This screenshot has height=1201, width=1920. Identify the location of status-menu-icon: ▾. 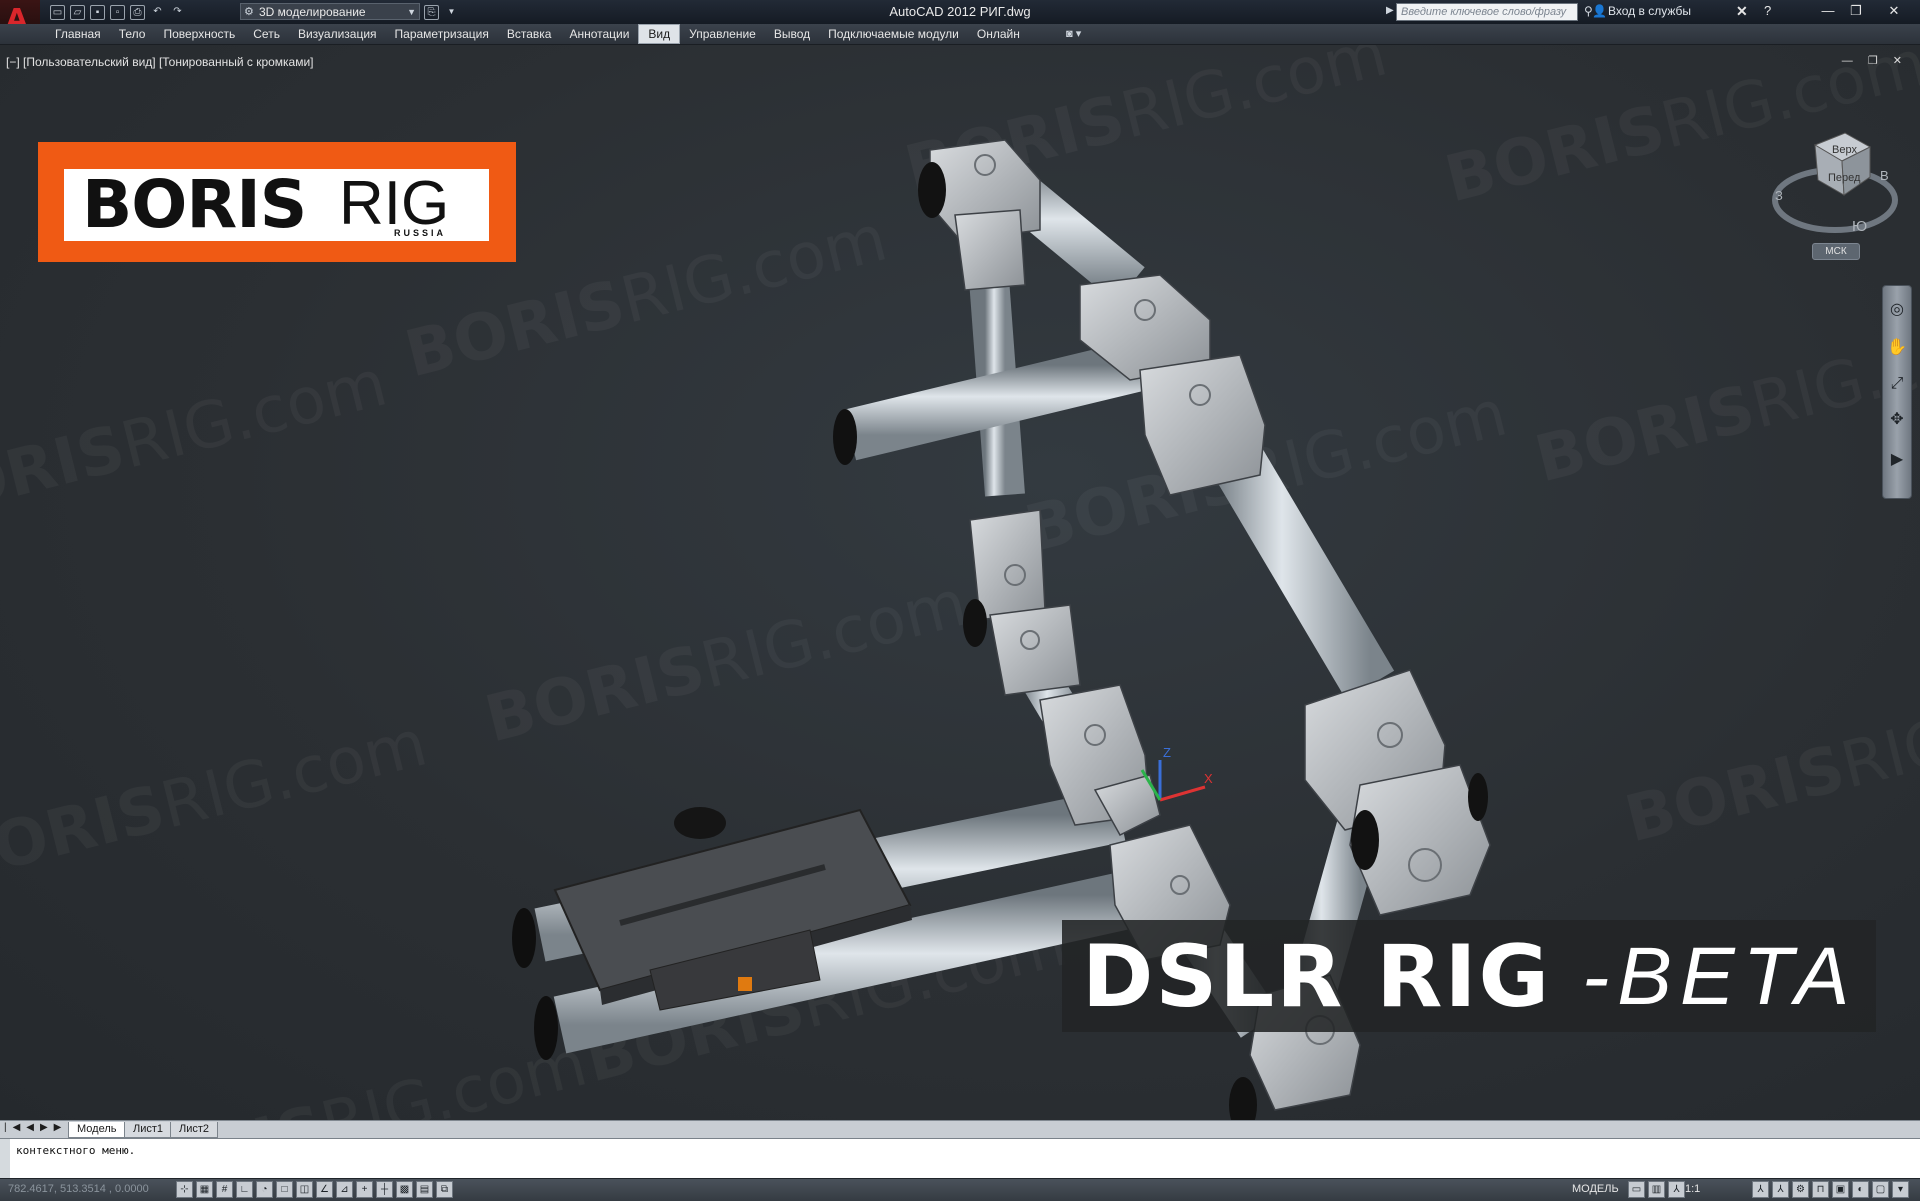
(1900, 1189).